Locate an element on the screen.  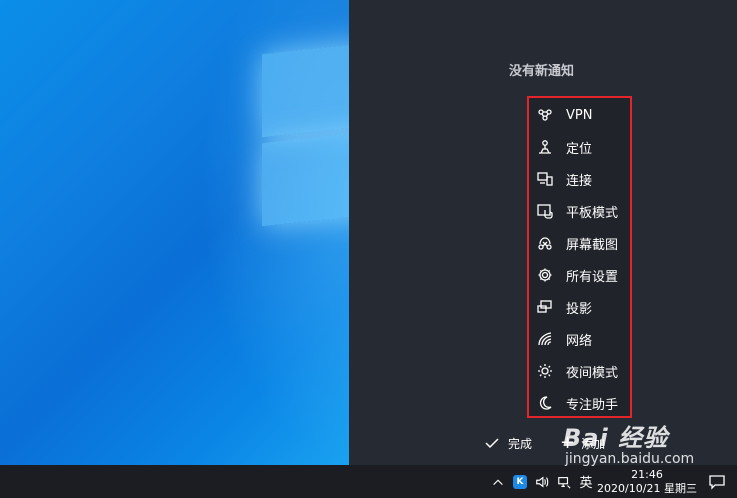
quick-action-focus-assist: 专注助手 is located at coordinates (576, 403).